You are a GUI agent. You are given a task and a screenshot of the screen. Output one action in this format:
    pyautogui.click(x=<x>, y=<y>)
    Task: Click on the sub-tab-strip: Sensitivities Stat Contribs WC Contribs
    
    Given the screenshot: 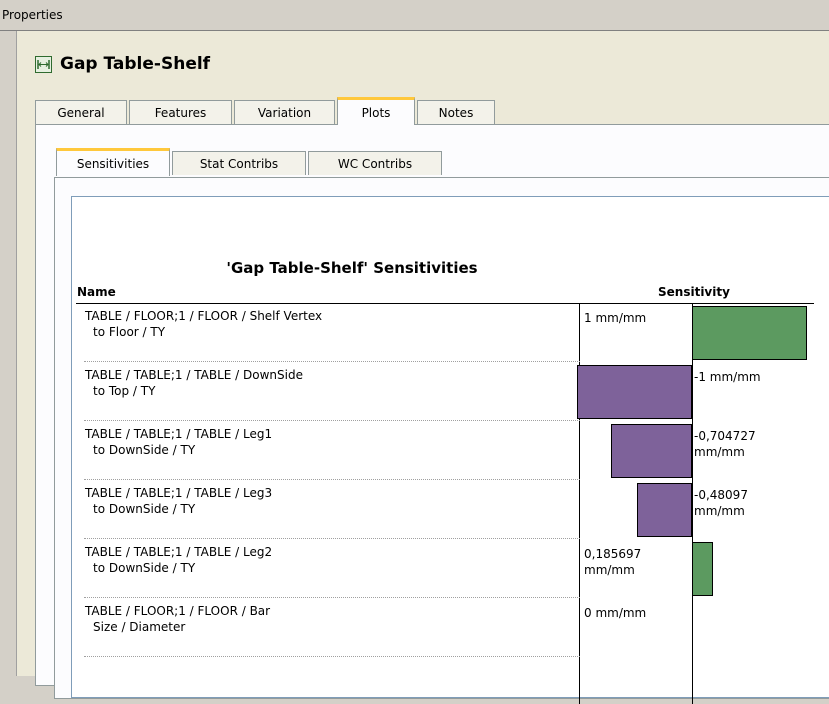 What is the action you would take?
    pyautogui.click(x=250, y=162)
    